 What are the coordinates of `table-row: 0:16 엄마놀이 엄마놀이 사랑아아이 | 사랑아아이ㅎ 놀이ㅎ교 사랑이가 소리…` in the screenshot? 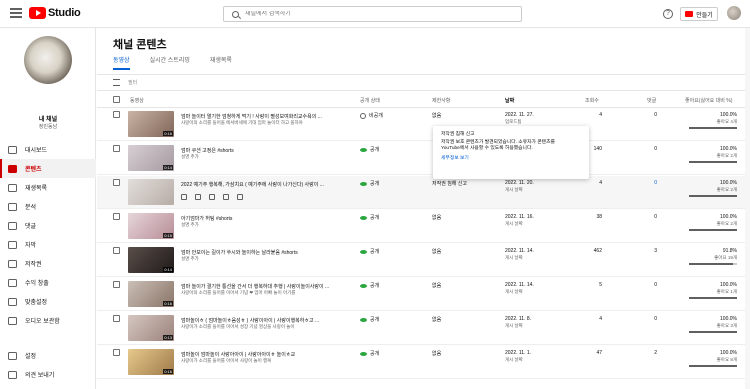 It's located at (423, 362).